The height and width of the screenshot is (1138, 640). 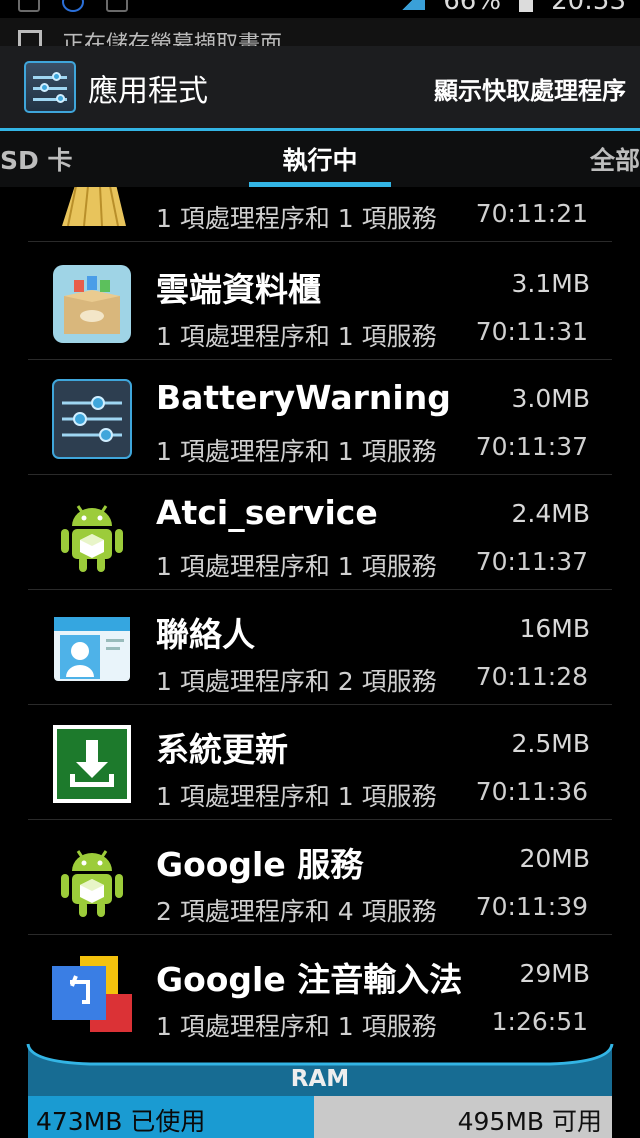 What do you see at coordinates (615, 159) in the screenshot?
I see `tab-all: 全部` at bounding box center [615, 159].